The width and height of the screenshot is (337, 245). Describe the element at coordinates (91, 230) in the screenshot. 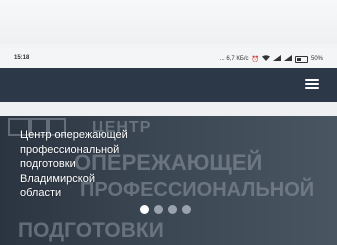

I see `bg-logo-line-4: ПОДГОТОВКИ` at that location.